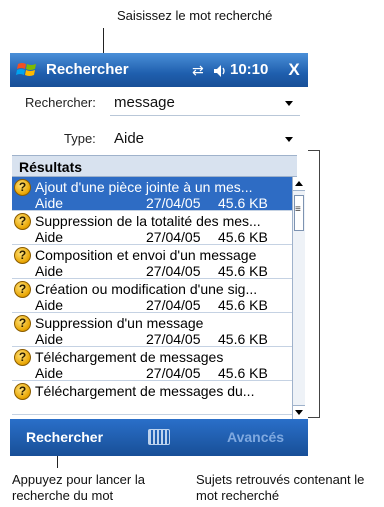 Image resolution: width=384 pixels, height=507 pixels. Describe the element at coordinates (289, 103) in the screenshot. I see `search-dropdown-arrow-icon` at that location.